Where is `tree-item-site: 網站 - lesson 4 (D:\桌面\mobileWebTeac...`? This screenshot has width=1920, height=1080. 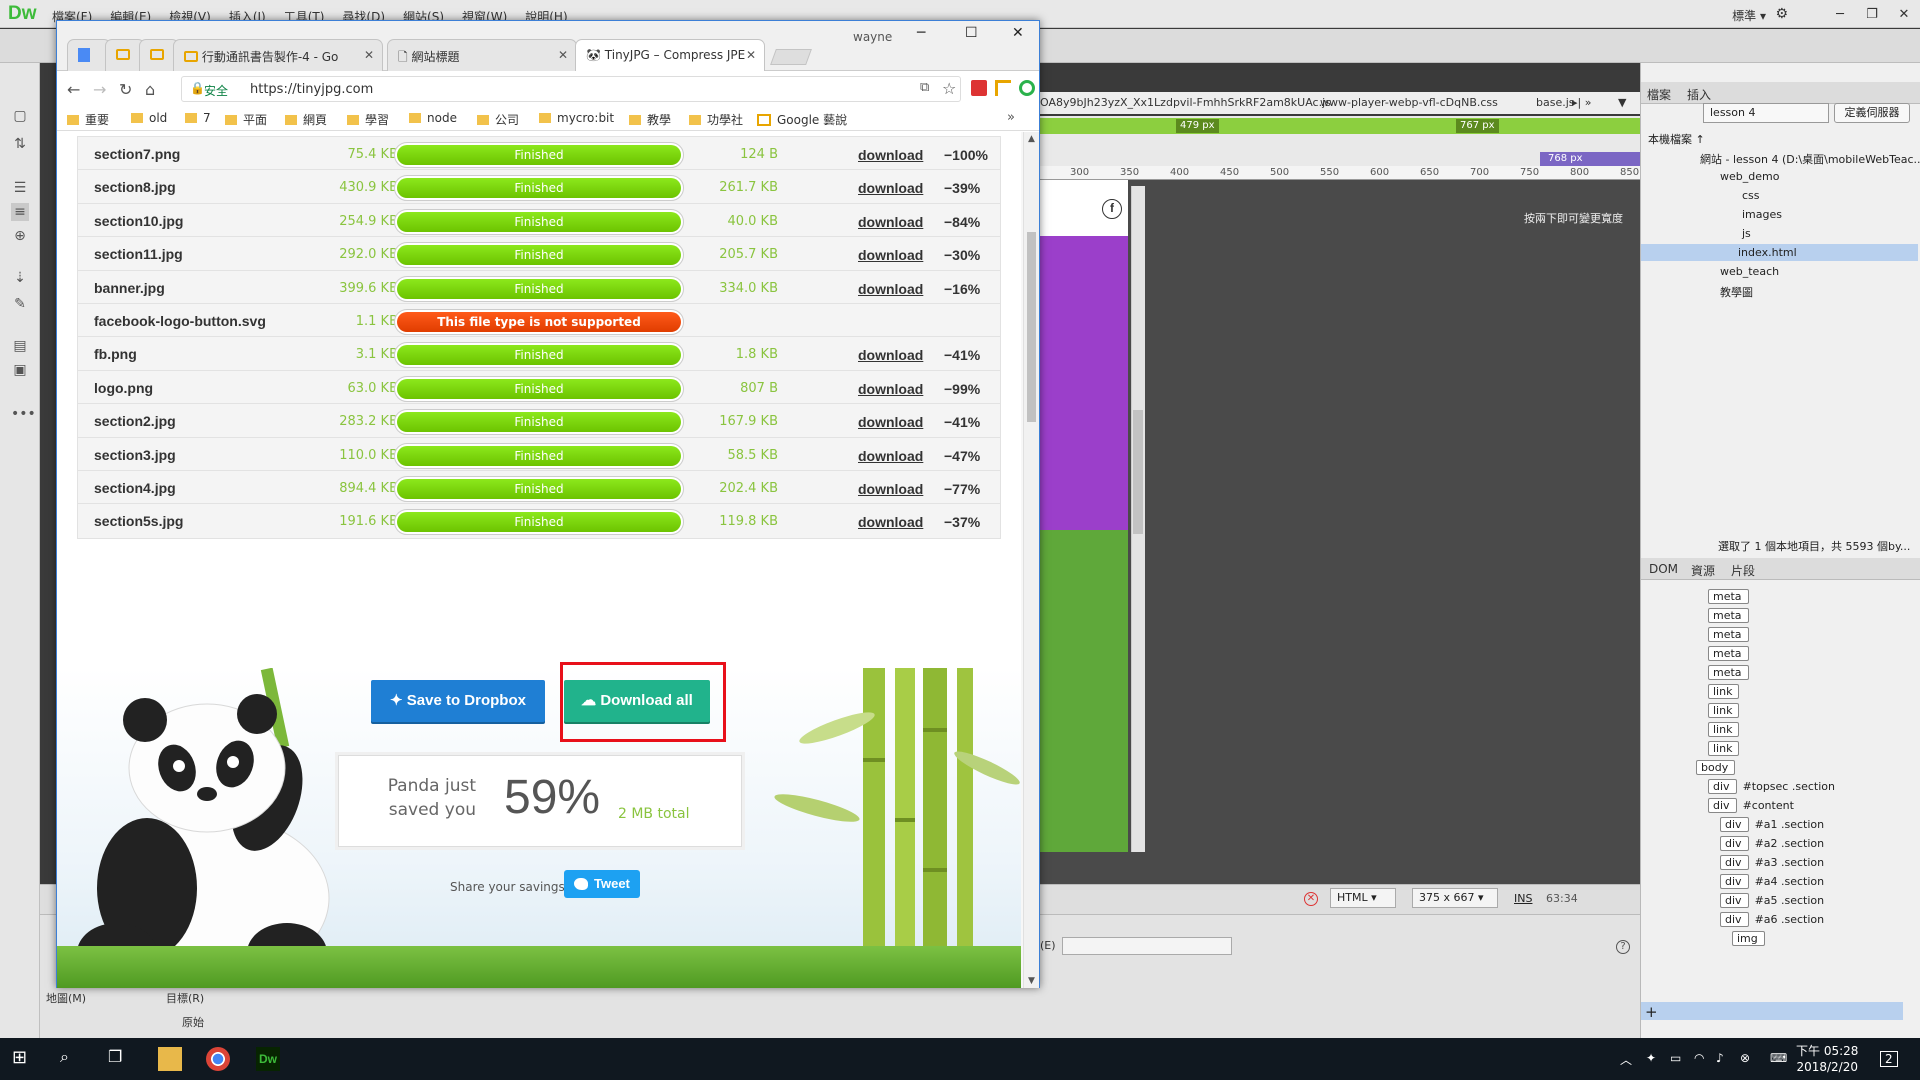
tree-item-site: 網站 - lesson 4 (D:\桌面\mobileWebTeac... is located at coordinates (1810, 159).